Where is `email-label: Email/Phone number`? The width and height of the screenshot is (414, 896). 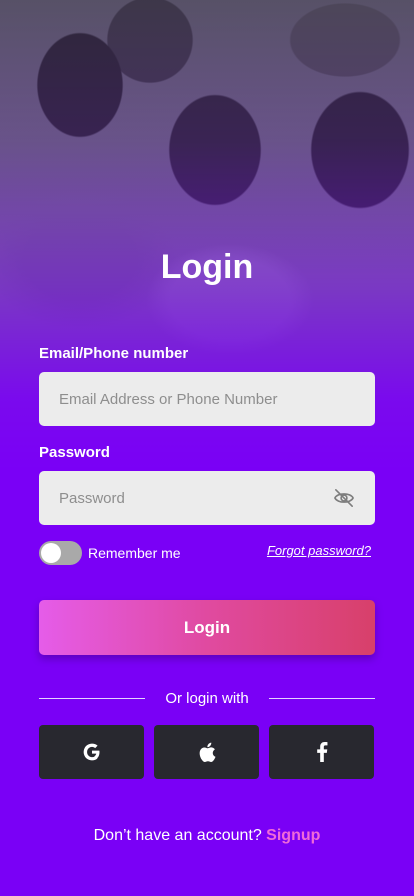
email-label: Email/Phone number is located at coordinates (114, 353).